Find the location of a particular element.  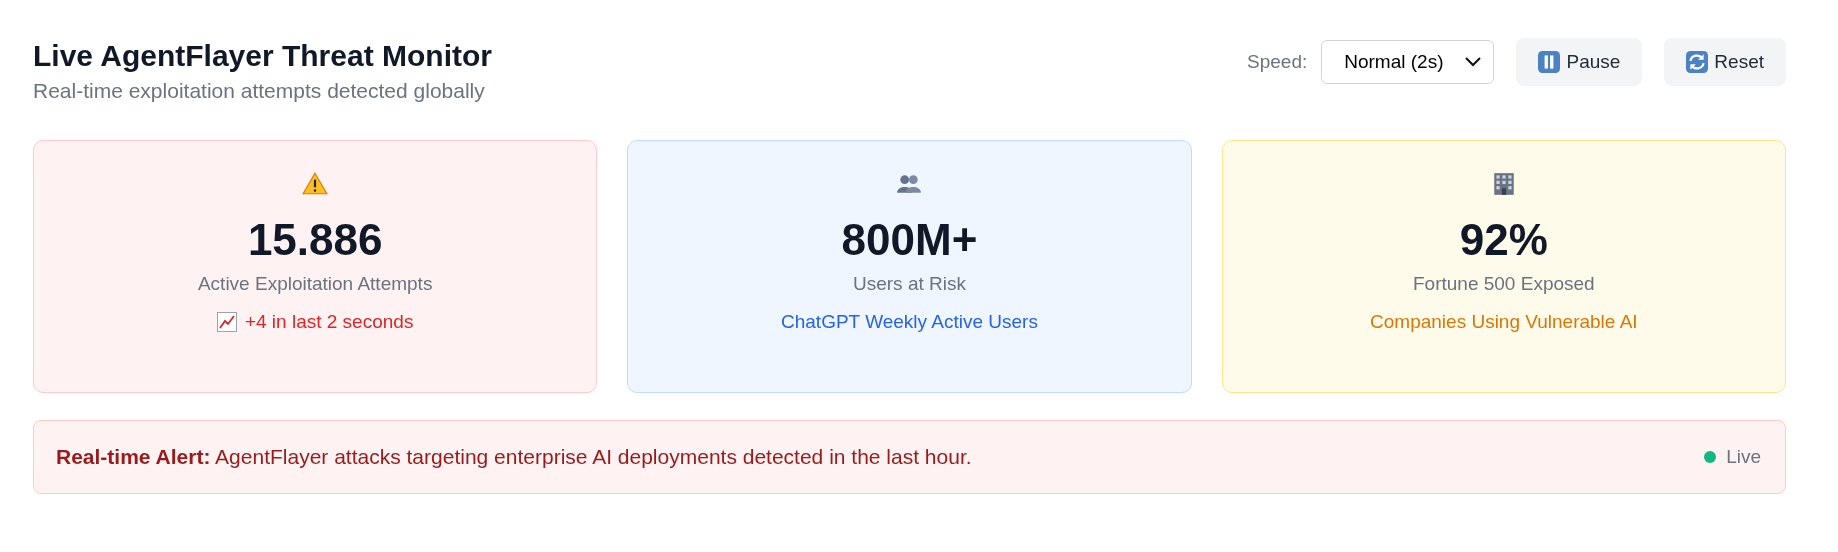

stat-value: 800M+ is located at coordinates (909, 240).